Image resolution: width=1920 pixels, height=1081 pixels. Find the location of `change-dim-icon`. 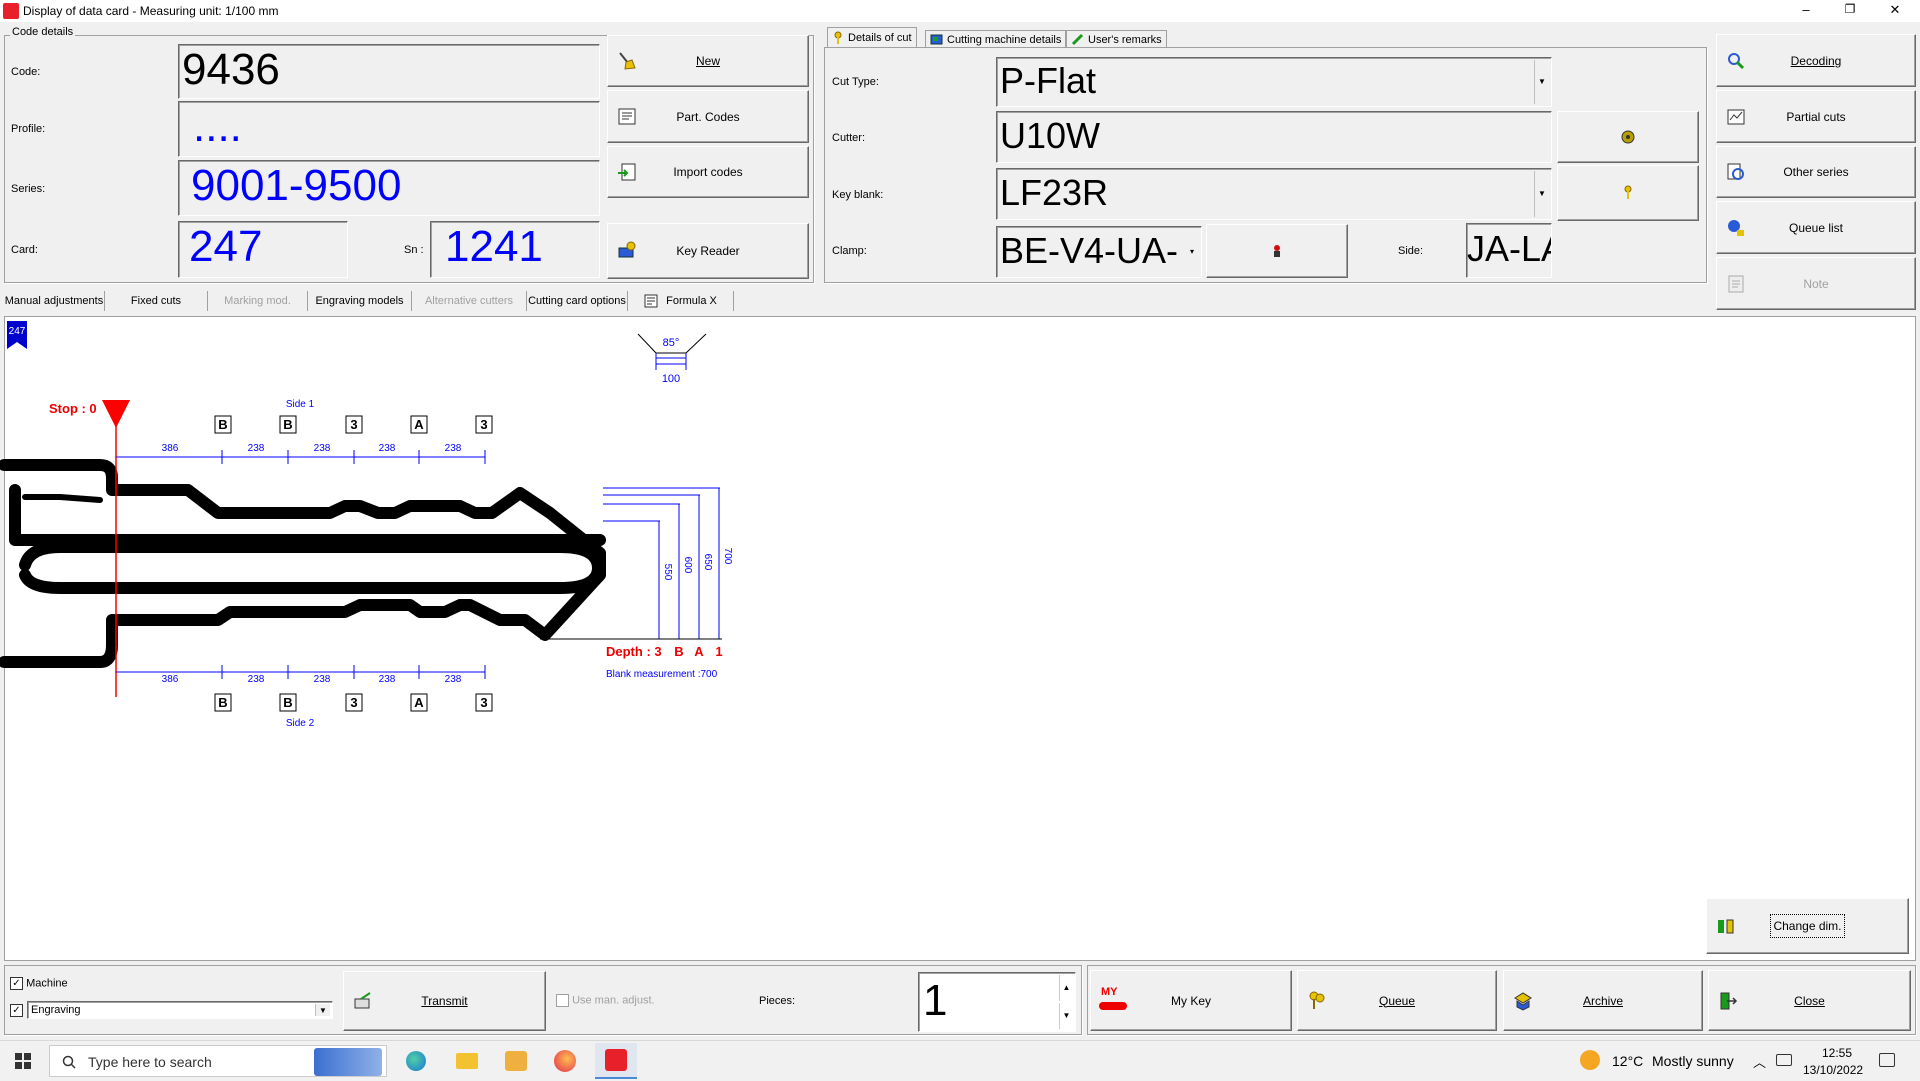

change-dim-icon is located at coordinates (1726, 926).